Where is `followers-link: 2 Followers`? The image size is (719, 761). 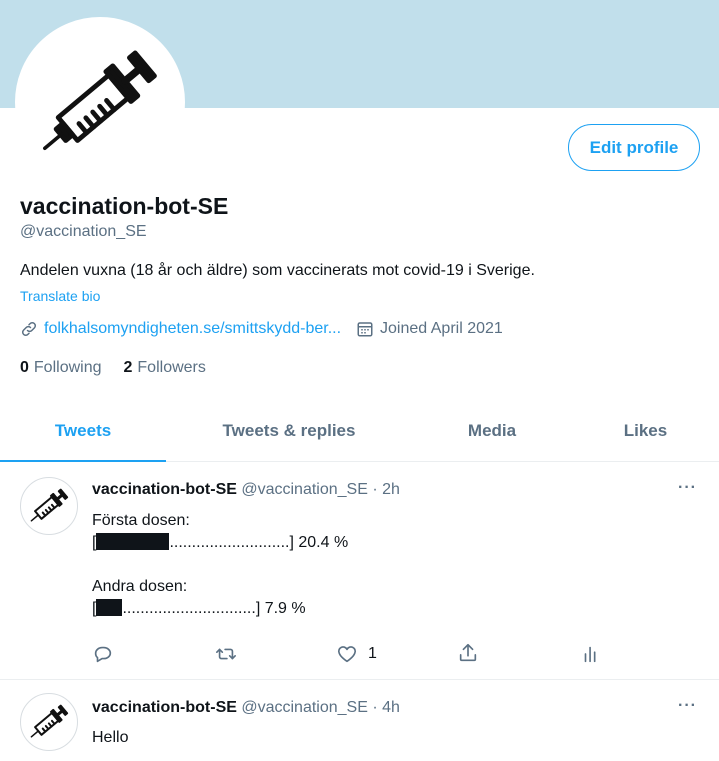
followers-link: 2 Followers is located at coordinates (165, 368).